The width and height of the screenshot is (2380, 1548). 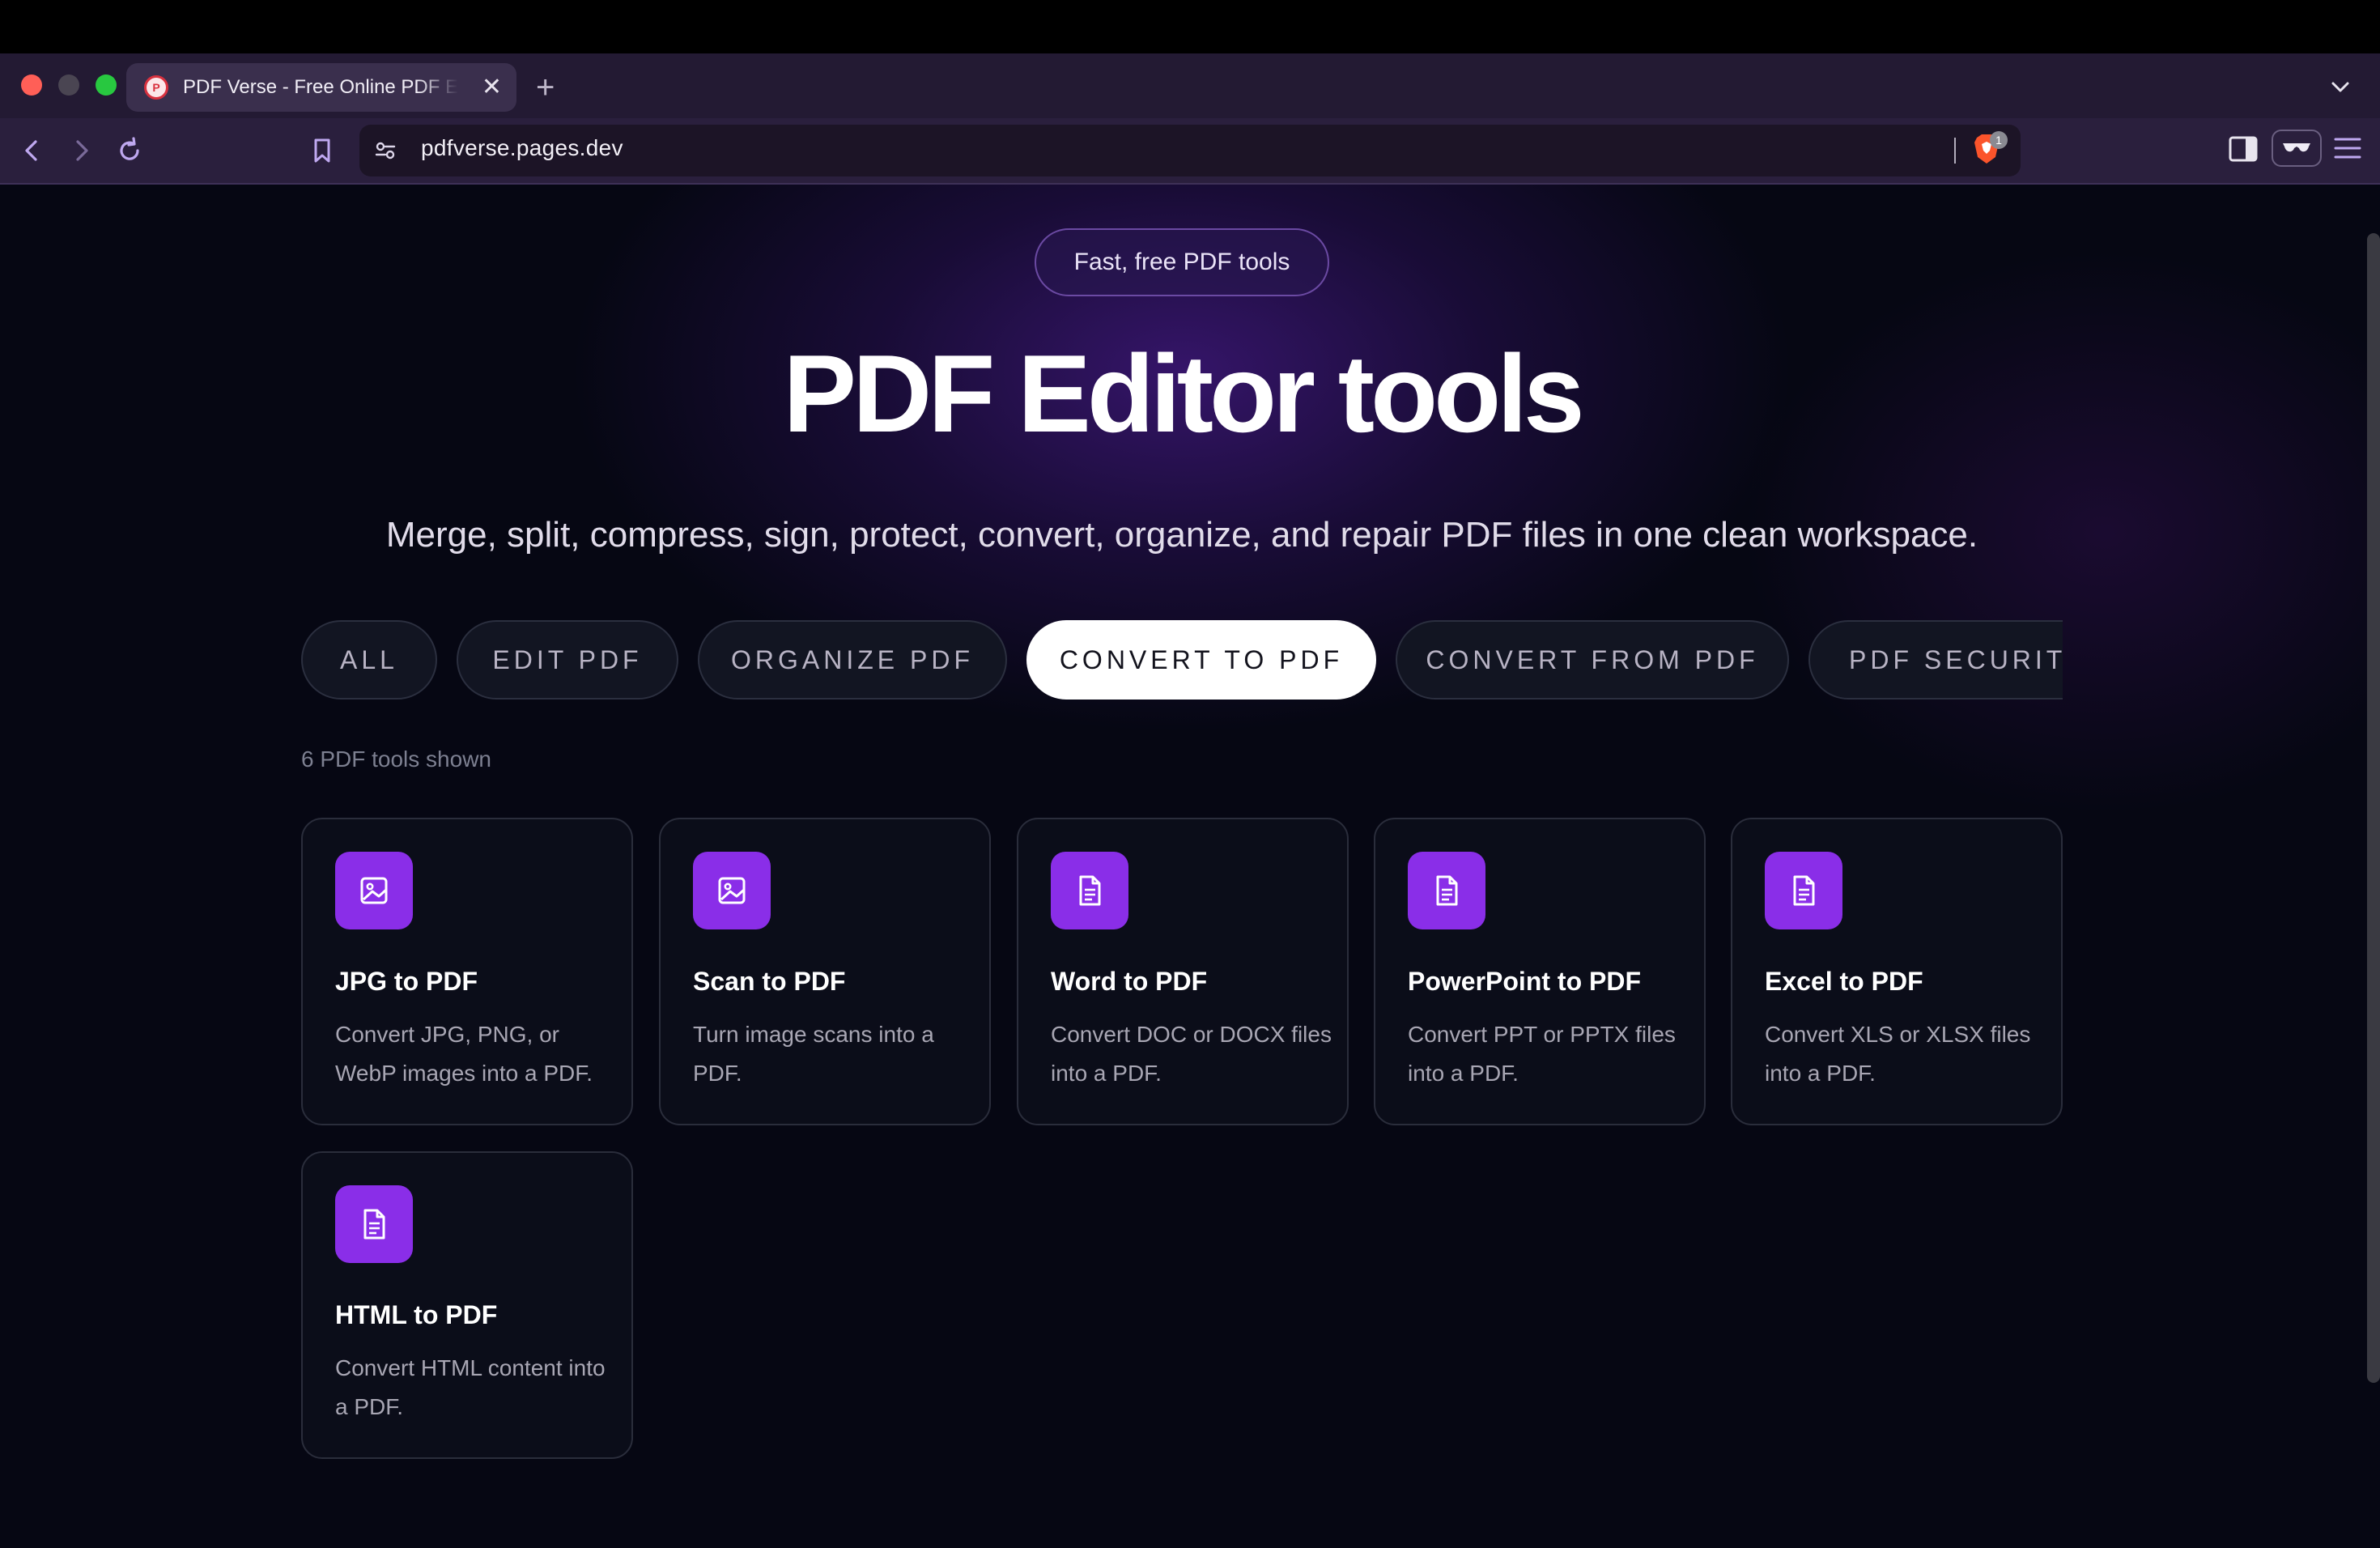 I want to click on pdf-favicon-icon: P, so click(x=156, y=87).